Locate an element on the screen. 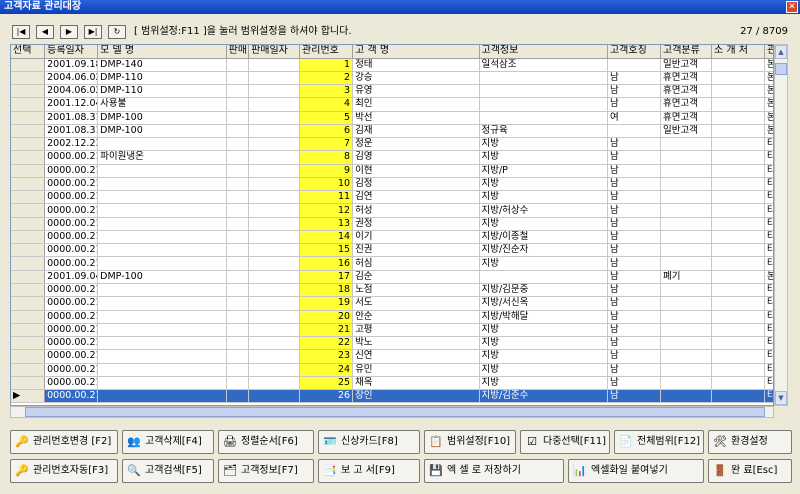  table-row: 0000.00.21파이원냉온 8김영지방남 타사 is located at coordinates (392, 157).